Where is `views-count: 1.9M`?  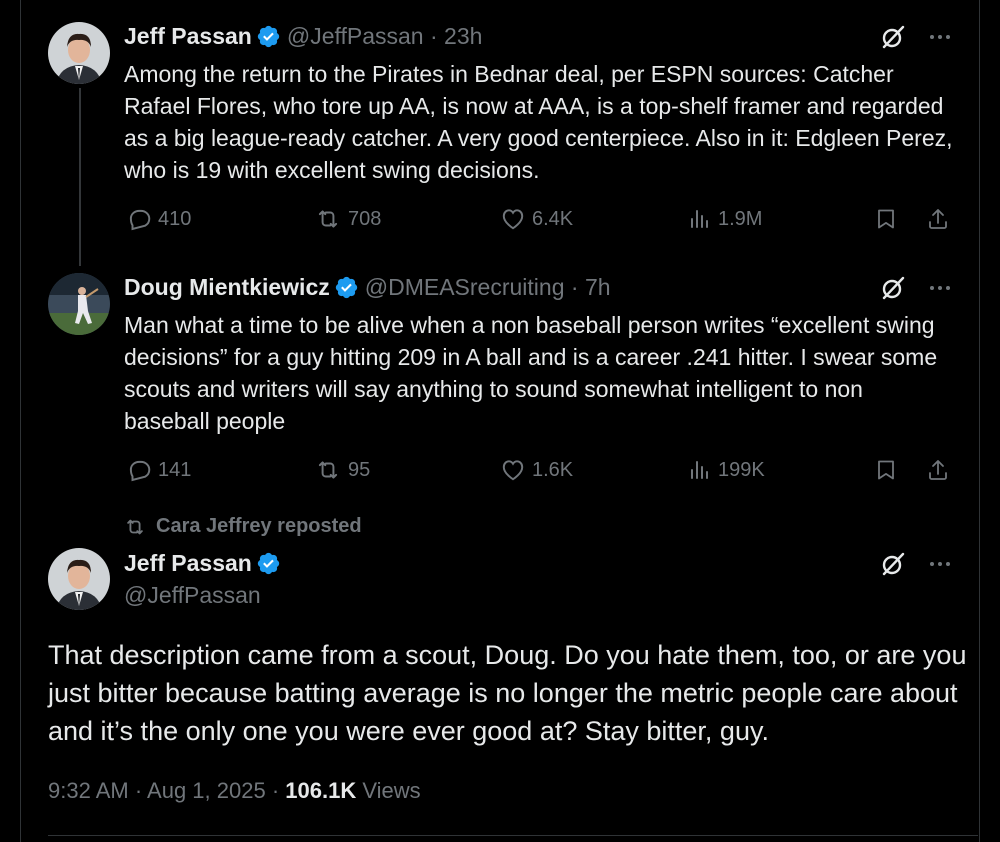
views-count: 1.9M is located at coordinates (740, 218).